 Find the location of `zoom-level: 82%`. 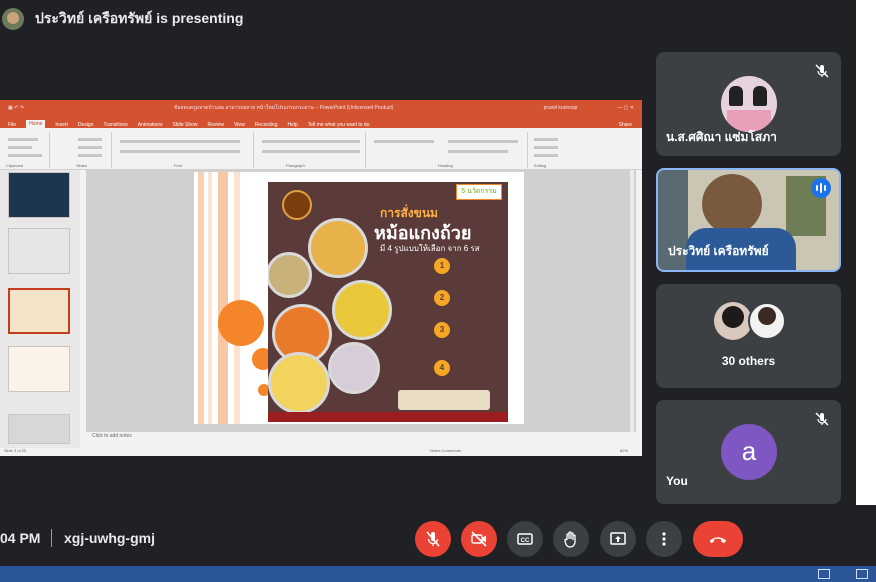

zoom-level: 82% is located at coordinates (624, 450).